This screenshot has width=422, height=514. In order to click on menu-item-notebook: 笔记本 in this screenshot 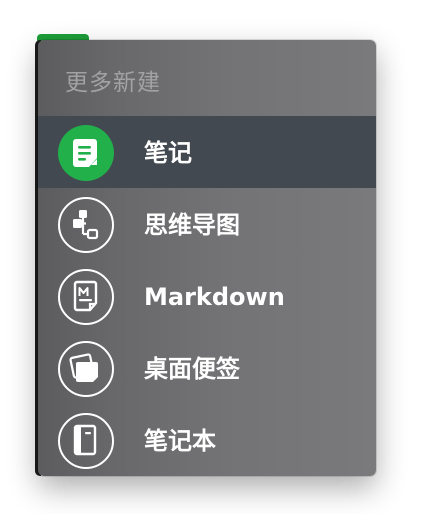, I will do `click(207, 440)`.